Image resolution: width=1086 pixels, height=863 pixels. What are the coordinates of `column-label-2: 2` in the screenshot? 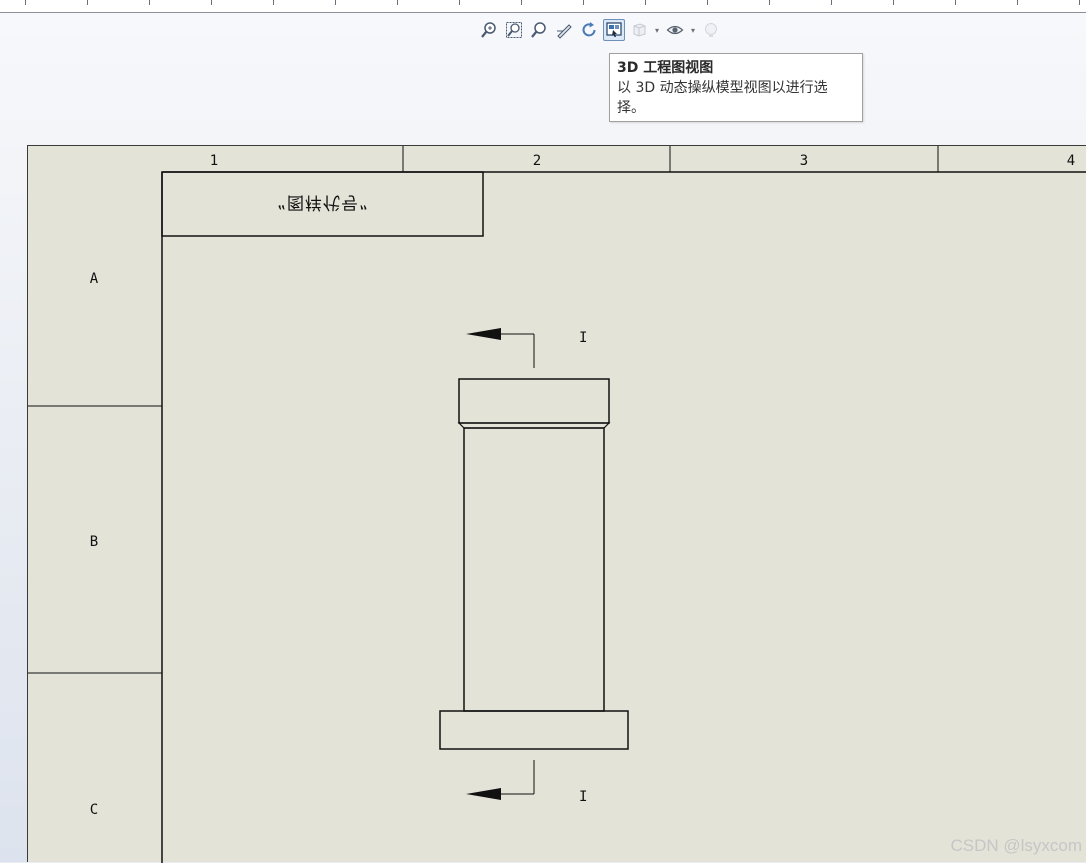 It's located at (537, 161).